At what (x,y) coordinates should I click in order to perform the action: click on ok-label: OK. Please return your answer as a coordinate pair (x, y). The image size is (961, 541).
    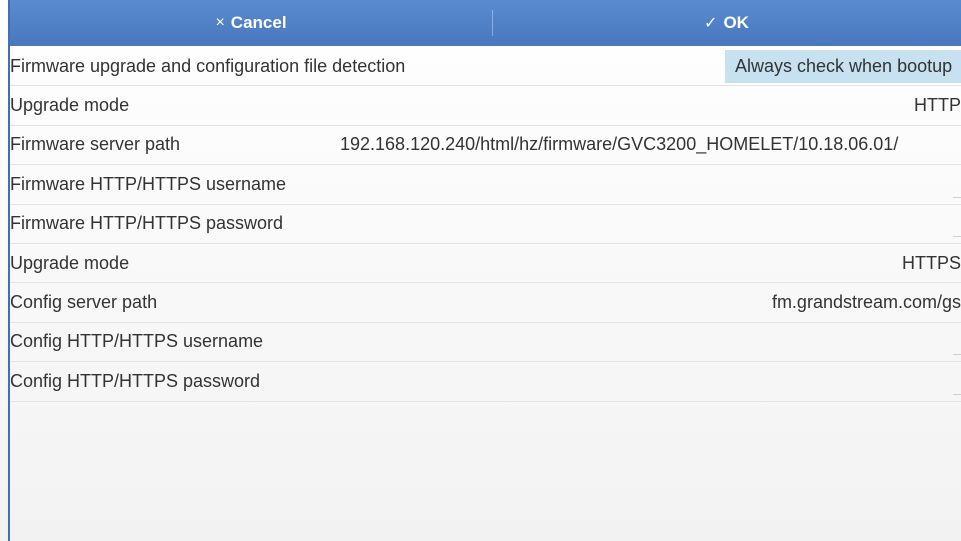
    Looking at the image, I should click on (736, 22).